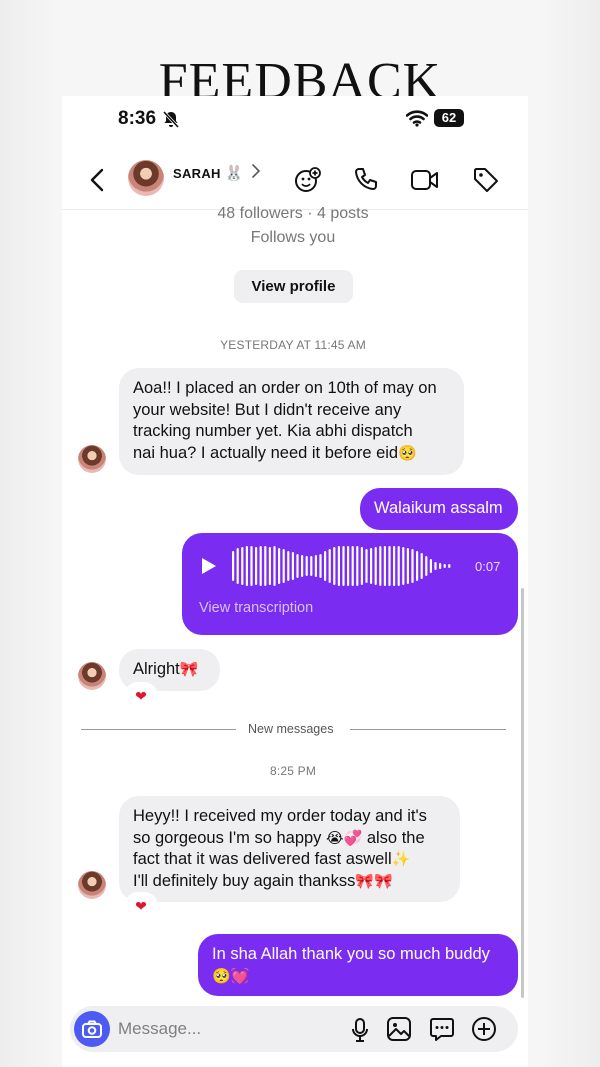  Describe the element at coordinates (262, 859) in the screenshot. I see `message-text: fact that it was delivered fast aswell` at that location.